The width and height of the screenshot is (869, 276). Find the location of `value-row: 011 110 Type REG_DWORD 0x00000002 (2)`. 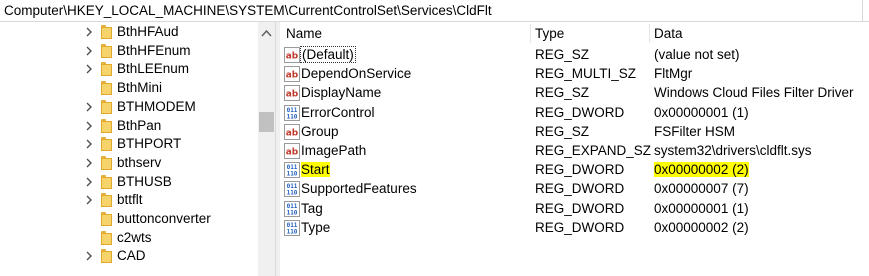

value-row: 011 110 Type REG_DWORD 0x00000002 (2) is located at coordinates (574, 228).